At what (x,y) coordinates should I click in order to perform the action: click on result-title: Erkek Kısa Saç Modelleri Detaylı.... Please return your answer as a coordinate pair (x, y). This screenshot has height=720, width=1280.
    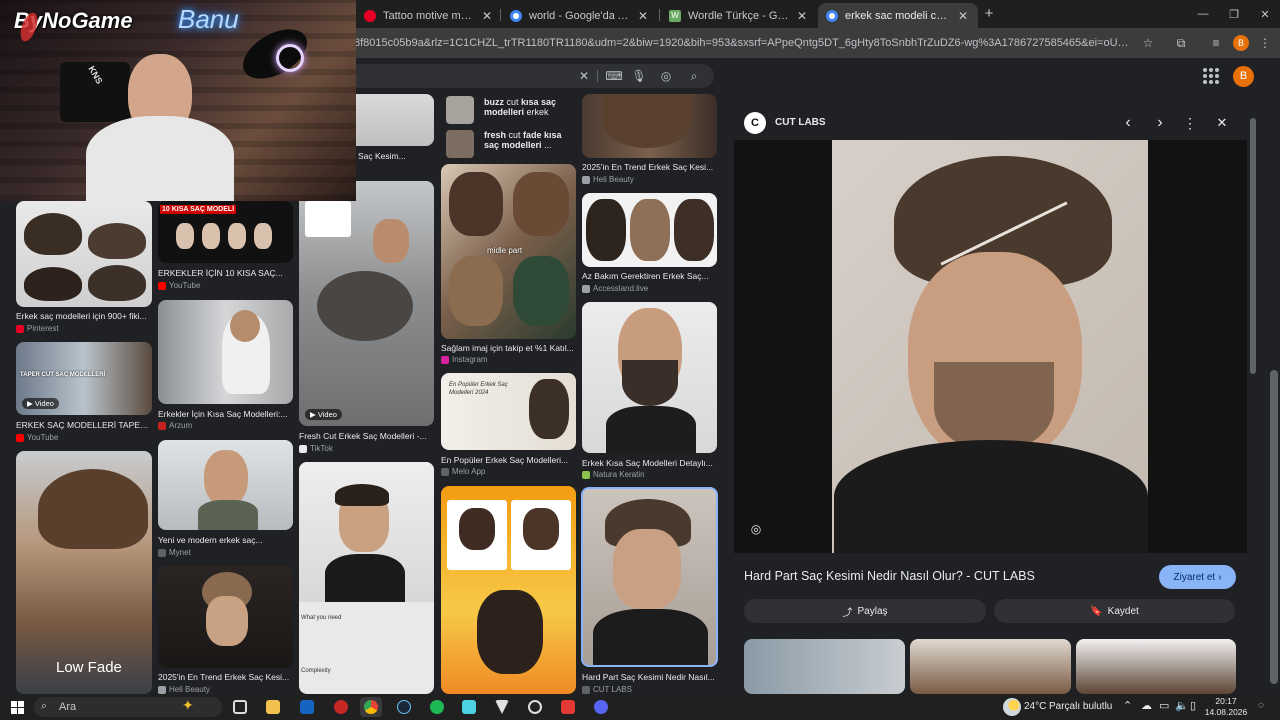
    Looking at the image, I should click on (649, 463).